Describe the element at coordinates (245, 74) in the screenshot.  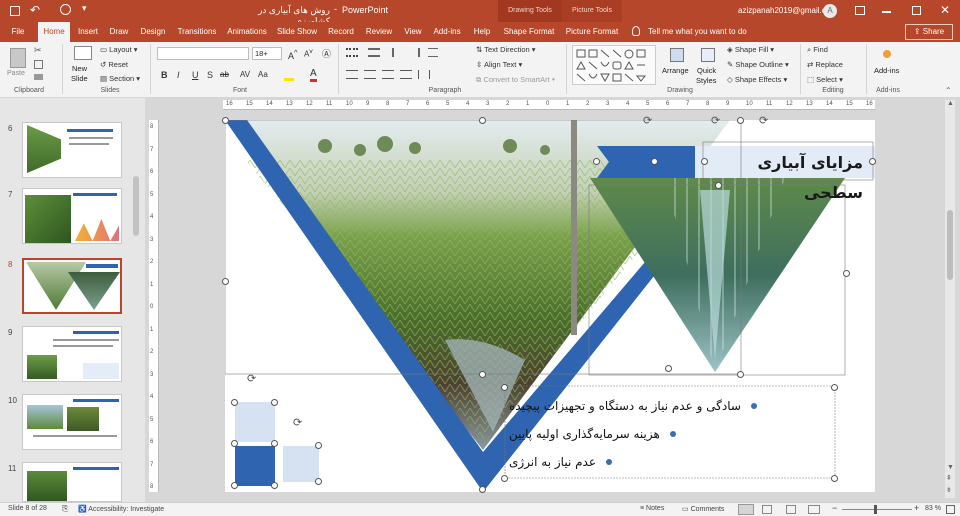
I see `char-spacing-button: AV` at that location.